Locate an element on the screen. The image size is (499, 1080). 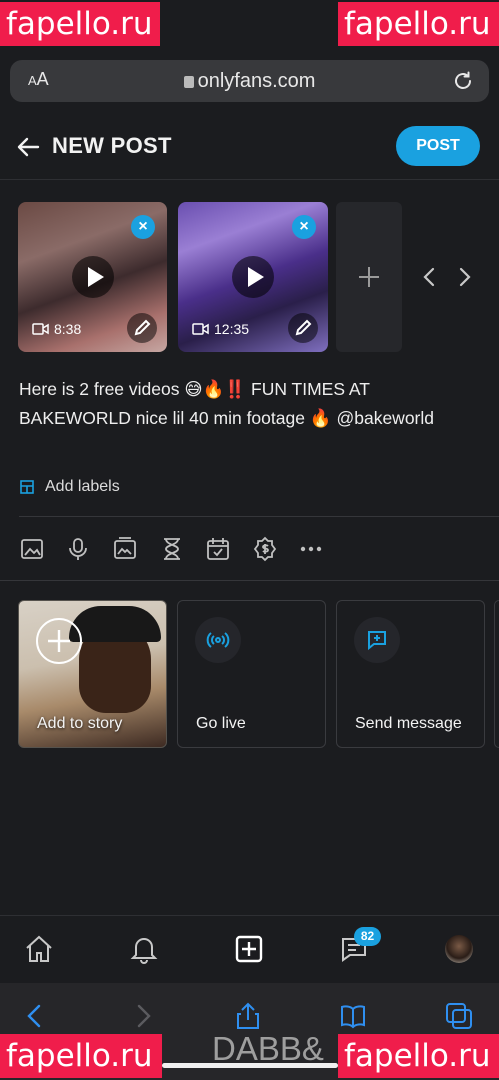
address-bar: AA onlyfans.com is located at coordinates (249, 81).